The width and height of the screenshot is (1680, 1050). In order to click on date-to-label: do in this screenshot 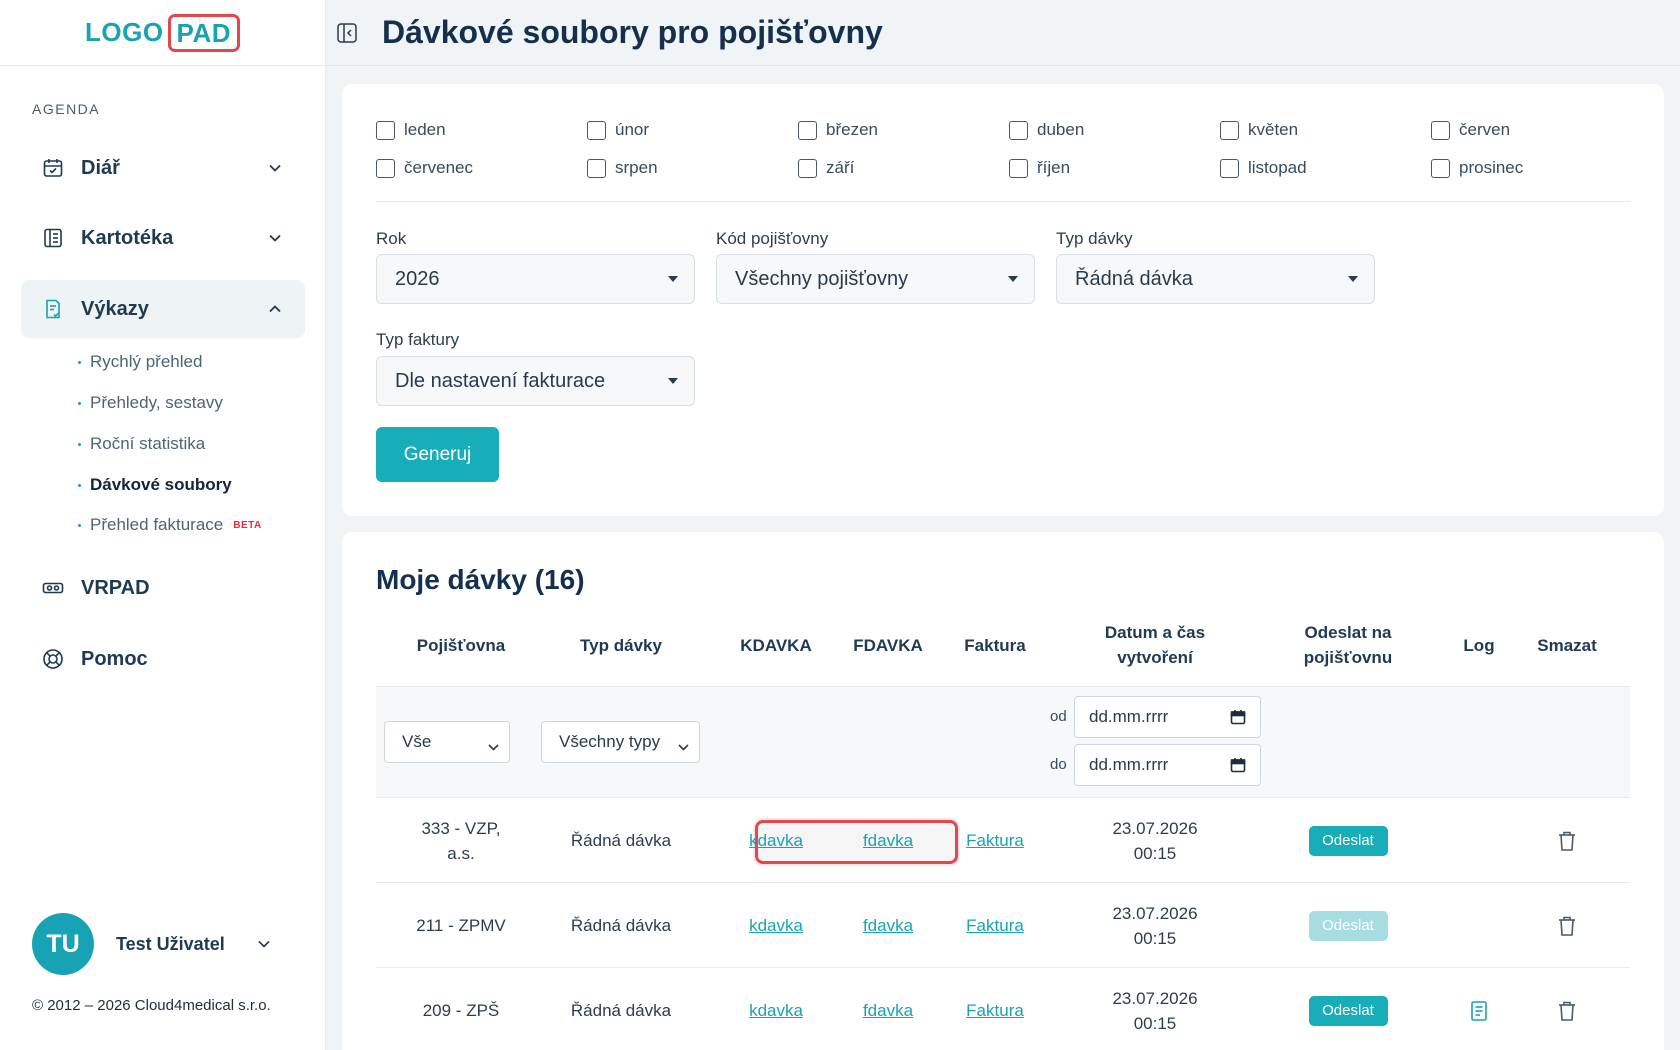, I will do `click(1058, 764)`.